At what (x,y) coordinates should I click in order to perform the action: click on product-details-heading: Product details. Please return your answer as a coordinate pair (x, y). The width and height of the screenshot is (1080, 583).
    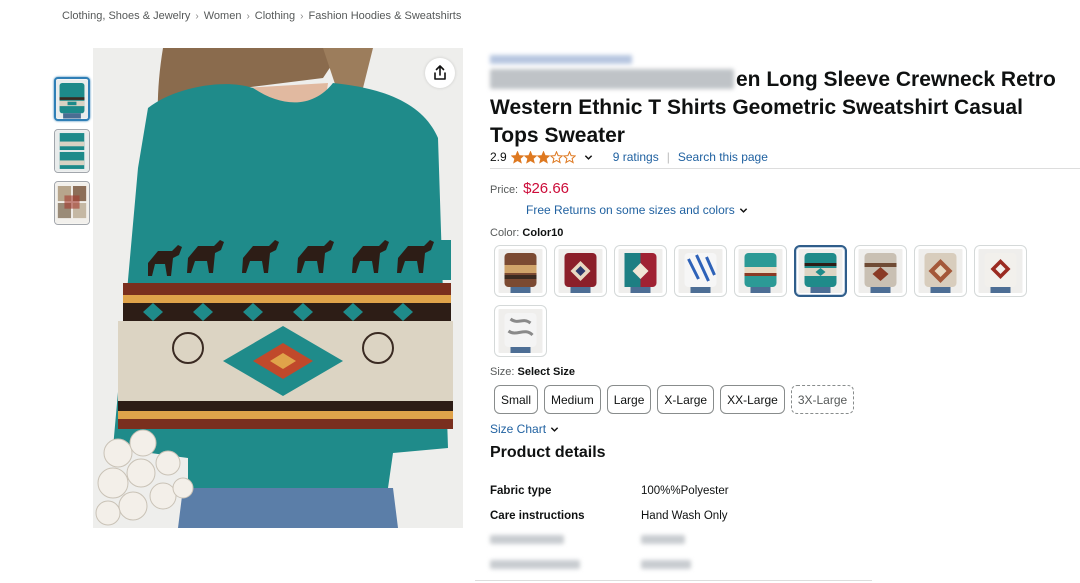
    Looking at the image, I should click on (548, 452).